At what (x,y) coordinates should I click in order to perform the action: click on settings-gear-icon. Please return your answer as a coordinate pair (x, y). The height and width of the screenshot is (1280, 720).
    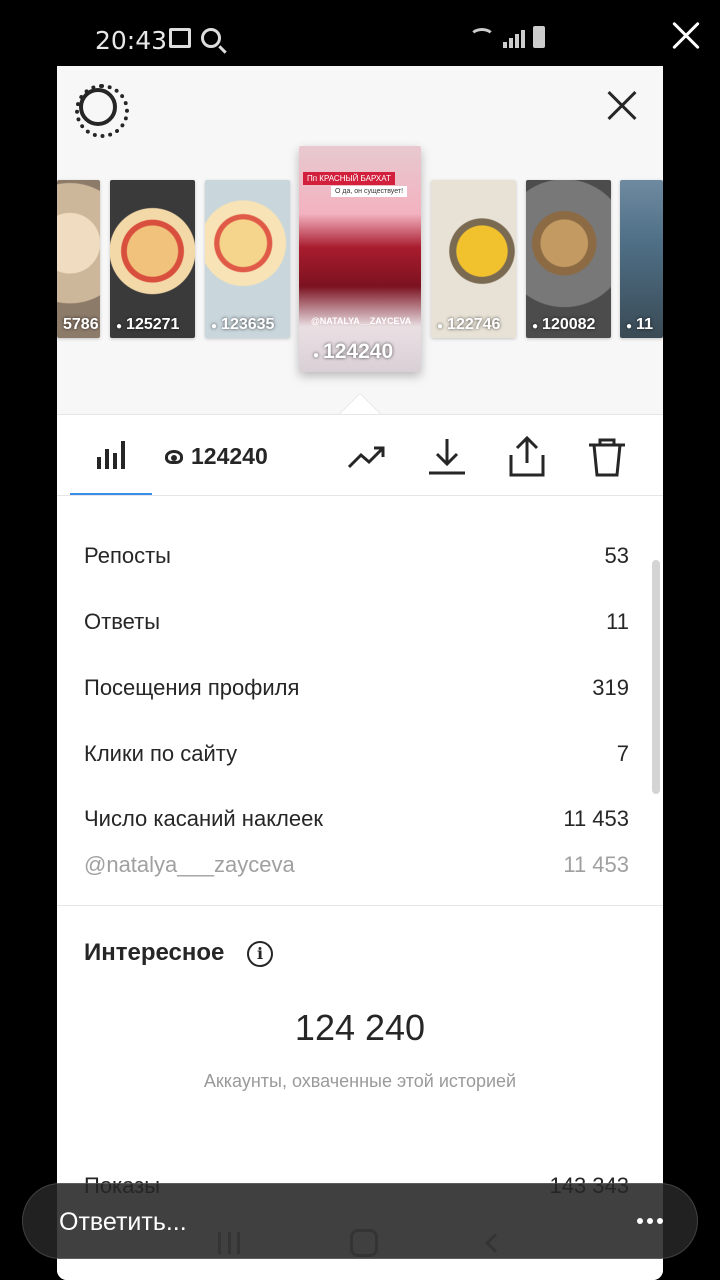
    Looking at the image, I should click on (102, 111).